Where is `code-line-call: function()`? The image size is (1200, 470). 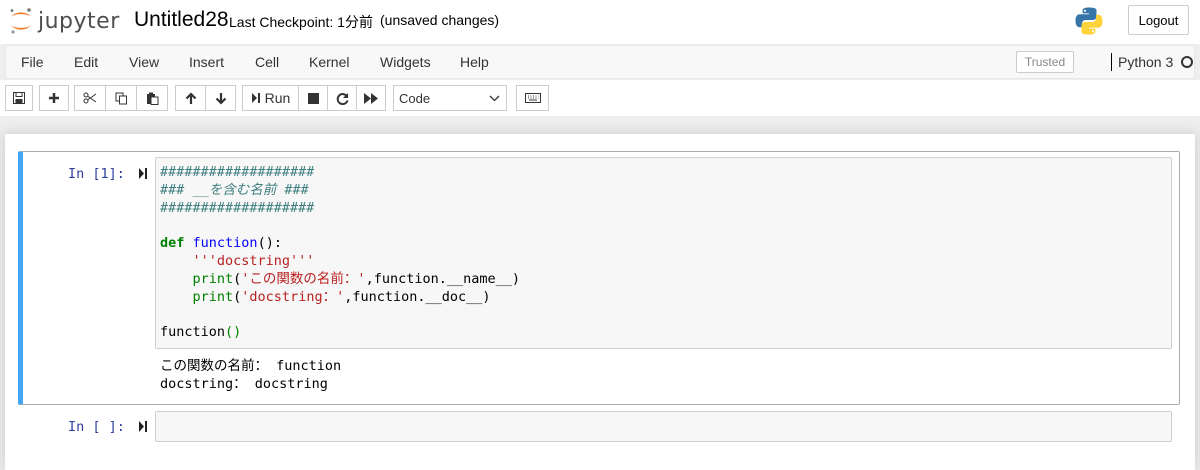
code-line-call: function() is located at coordinates (201, 332).